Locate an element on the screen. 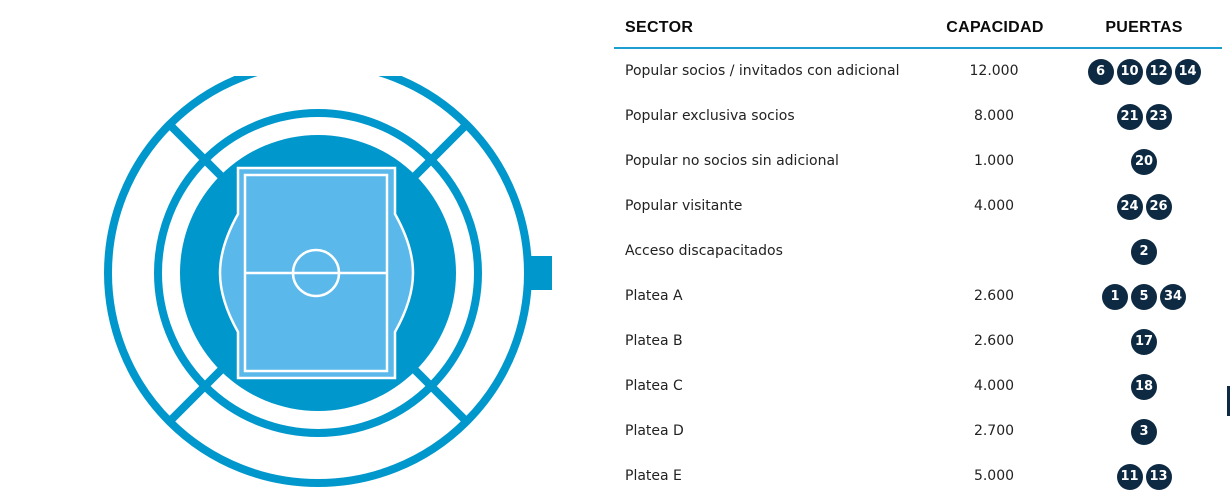 The width and height of the screenshot is (1230, 502). sector-capacity: 8.000 is located at coordinates (994, 116).